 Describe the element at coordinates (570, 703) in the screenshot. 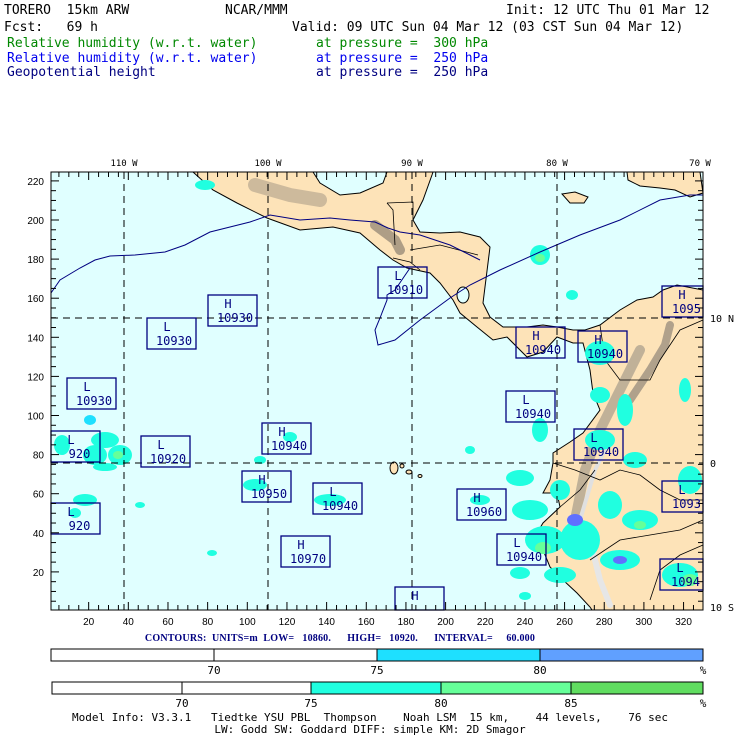

I see `colorbar-label: 85` at that location.